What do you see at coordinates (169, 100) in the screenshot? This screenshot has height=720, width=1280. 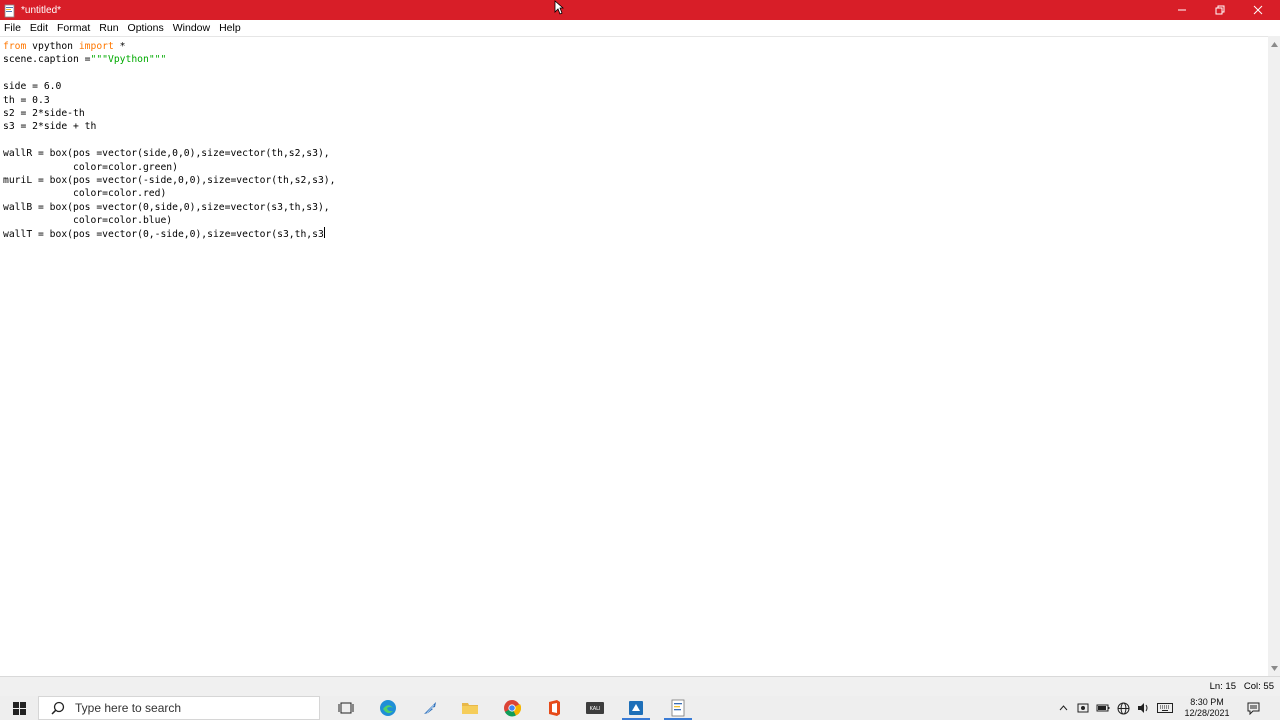 I see `code-line: th = 0.3` at bounding box center [169, 100].